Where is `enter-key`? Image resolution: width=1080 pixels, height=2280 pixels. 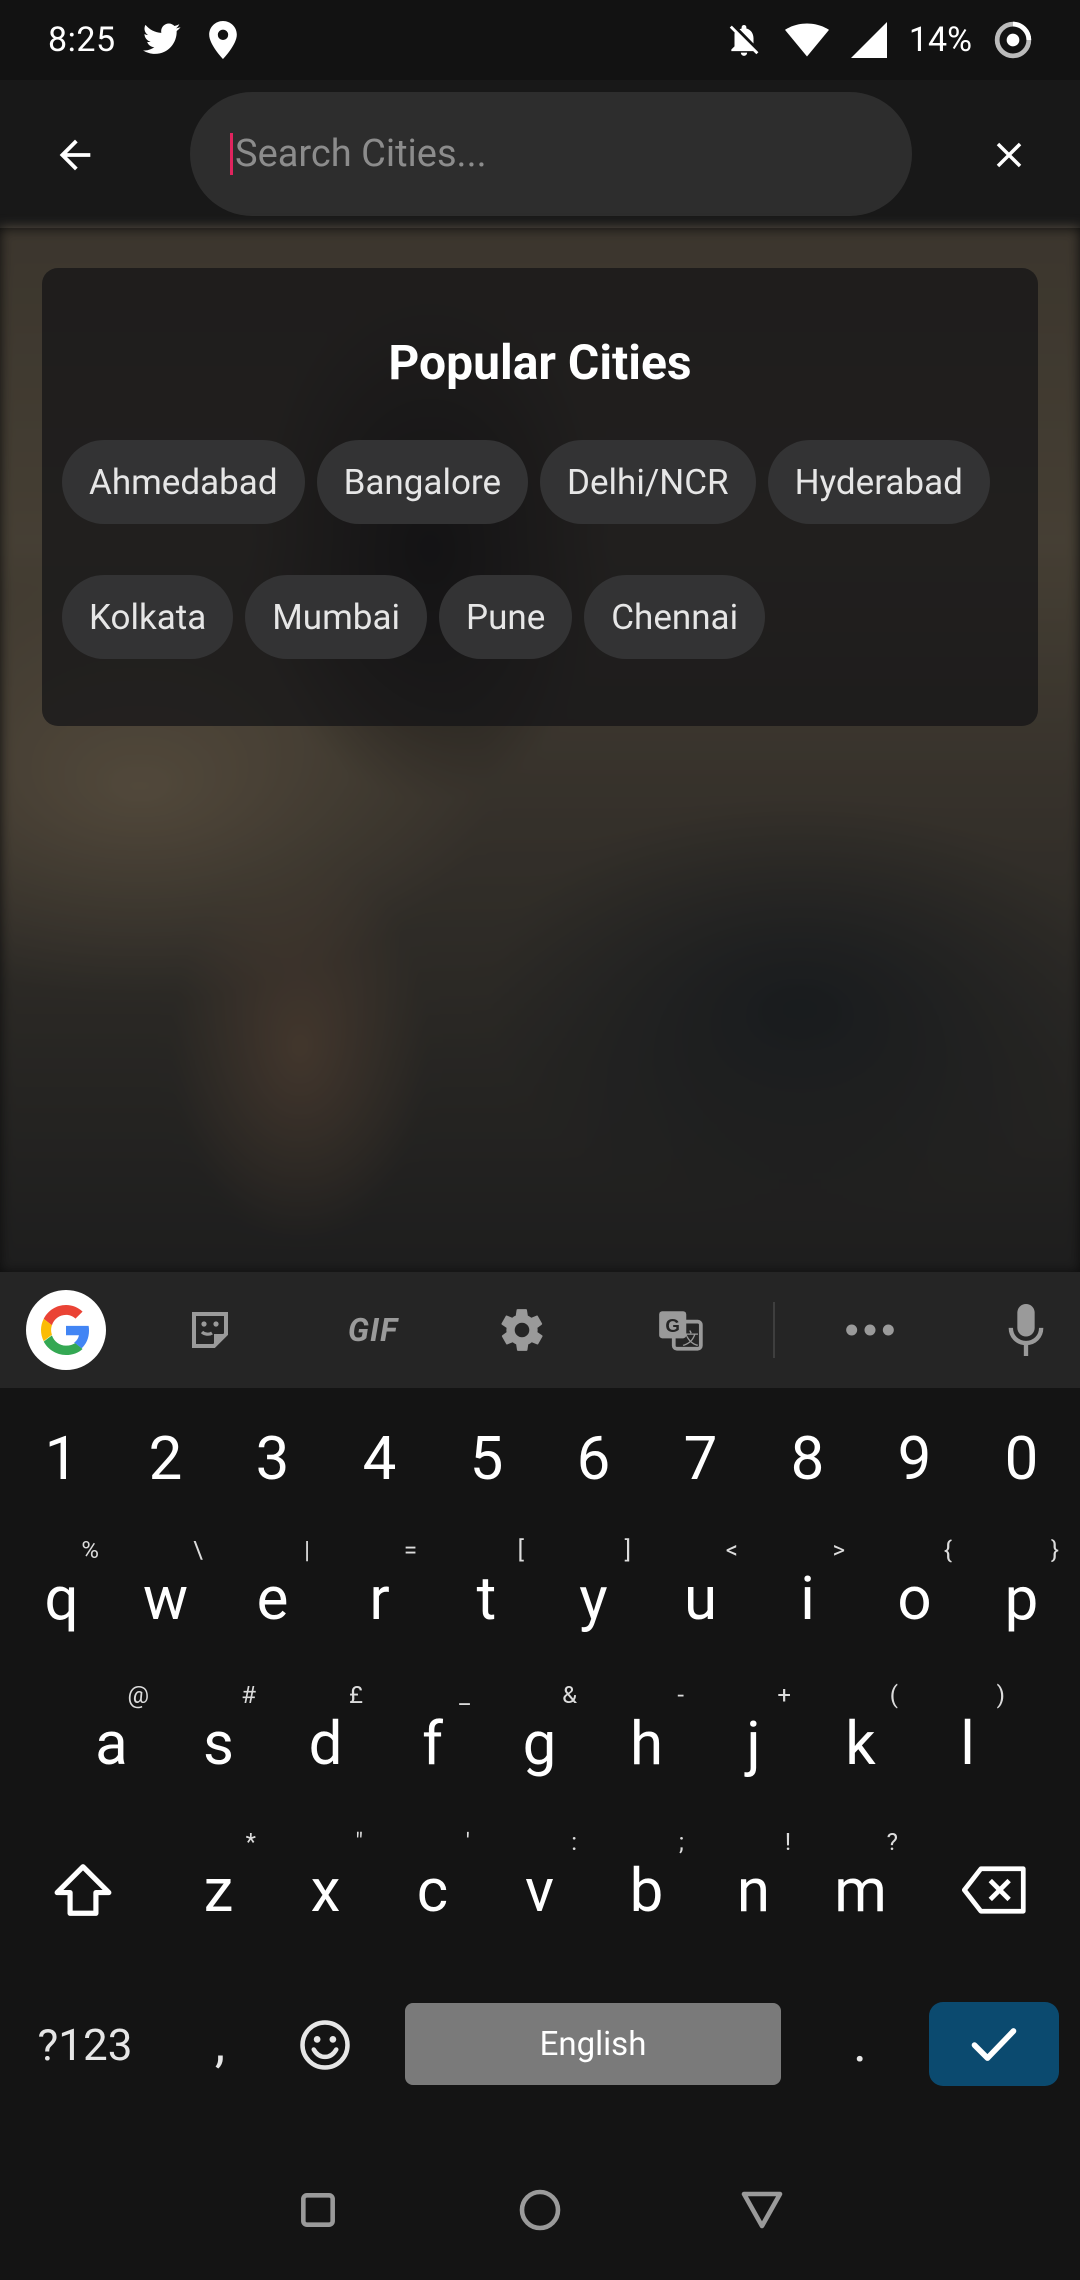
enter-key is located at coordinates (994, 2044).